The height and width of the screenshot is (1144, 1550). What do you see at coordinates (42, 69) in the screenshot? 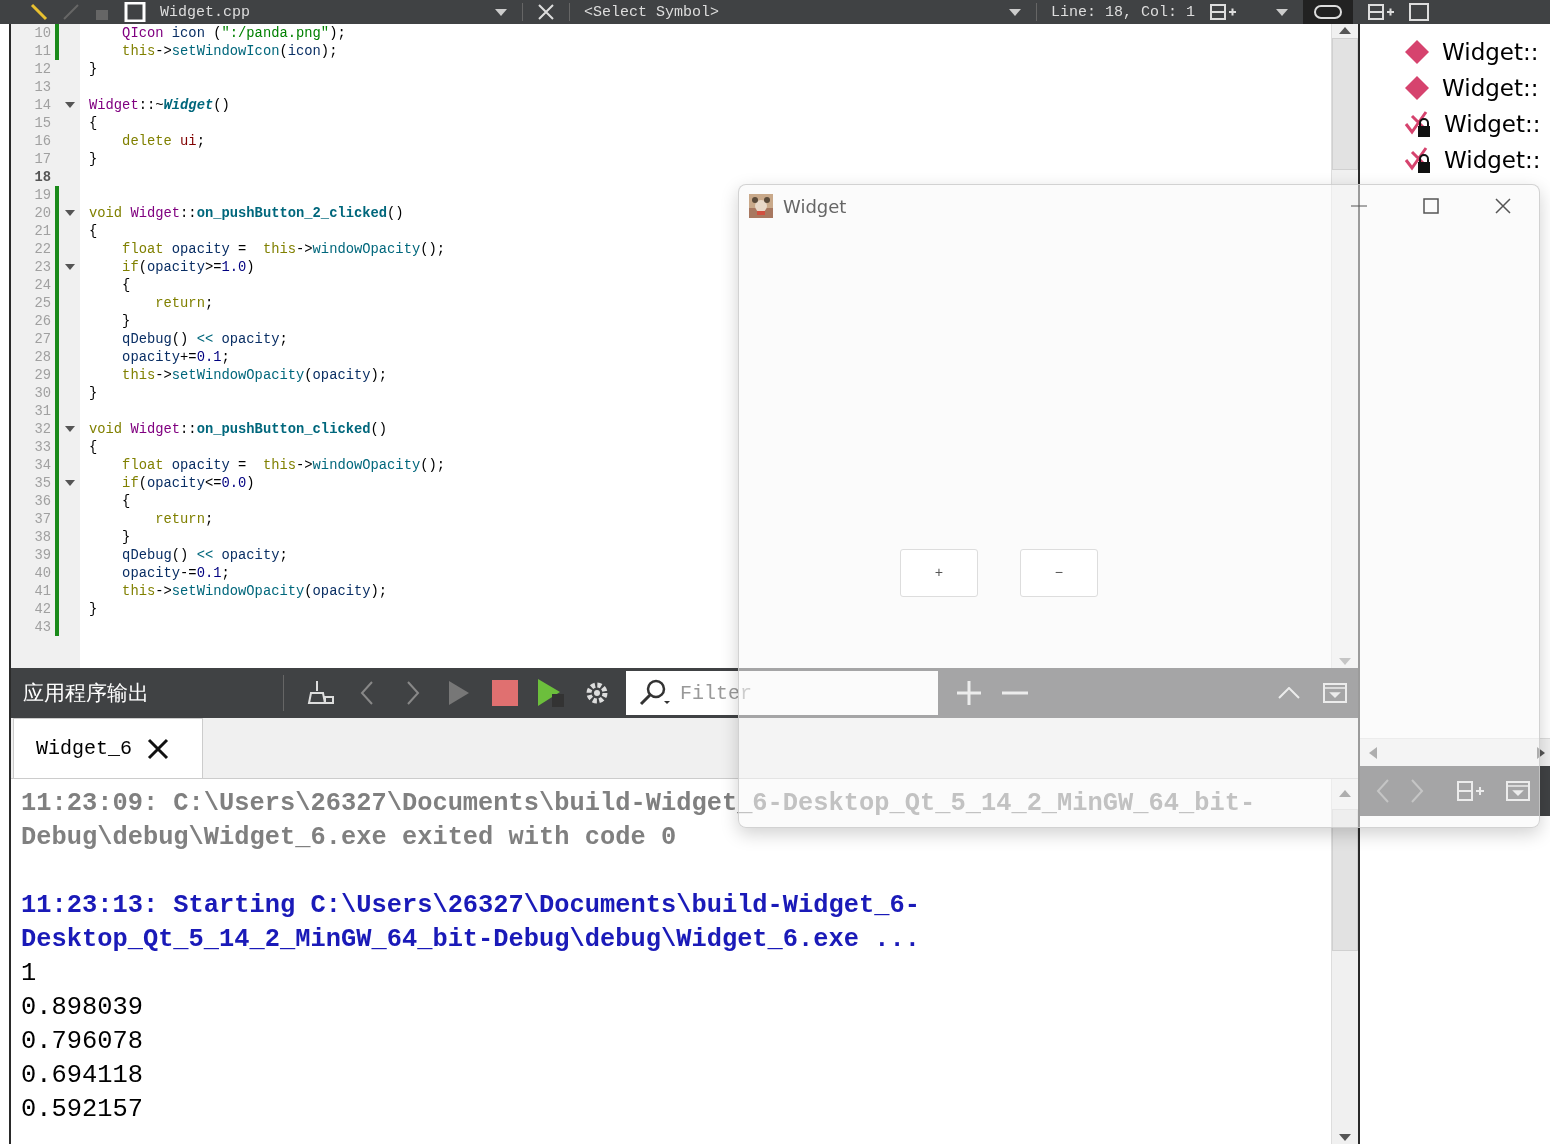
I see `line-number: 12` at bounding box center [42, 69].